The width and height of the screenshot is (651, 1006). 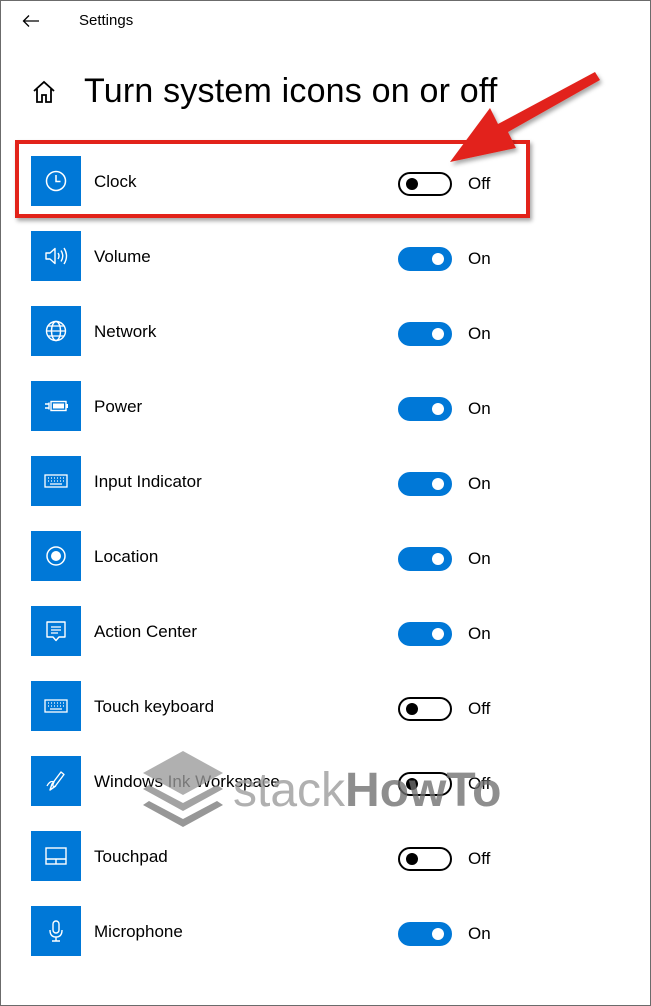 What do you see at coordinates (56, 931) in the screenshot?
I see `microphone-icon` at bounding box center [56, 931].